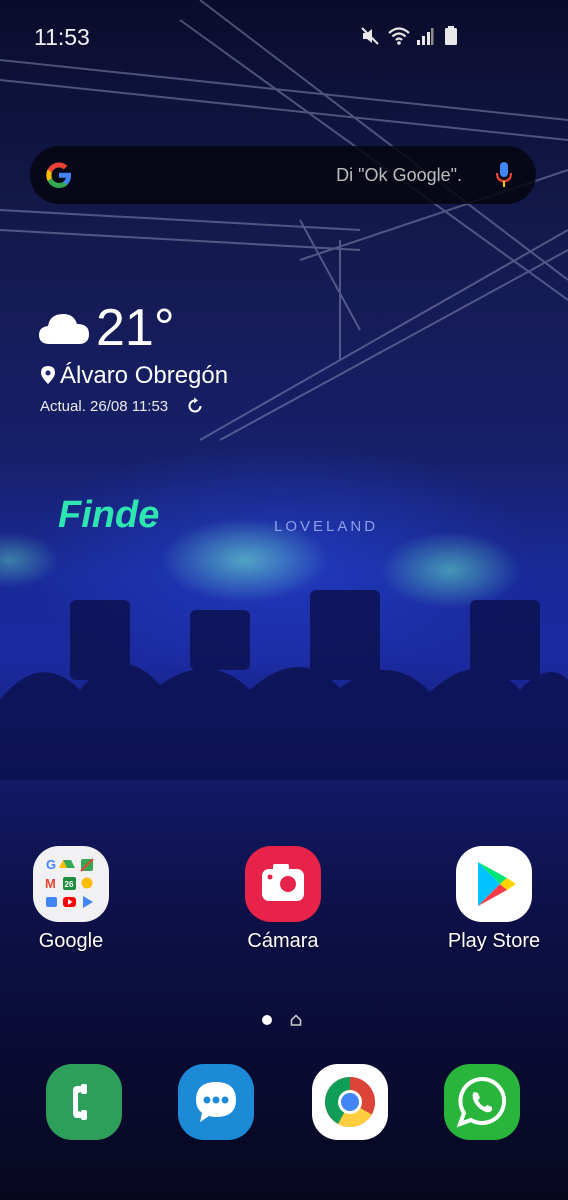  I want to click on svg-text: 26, so click(69, 884).